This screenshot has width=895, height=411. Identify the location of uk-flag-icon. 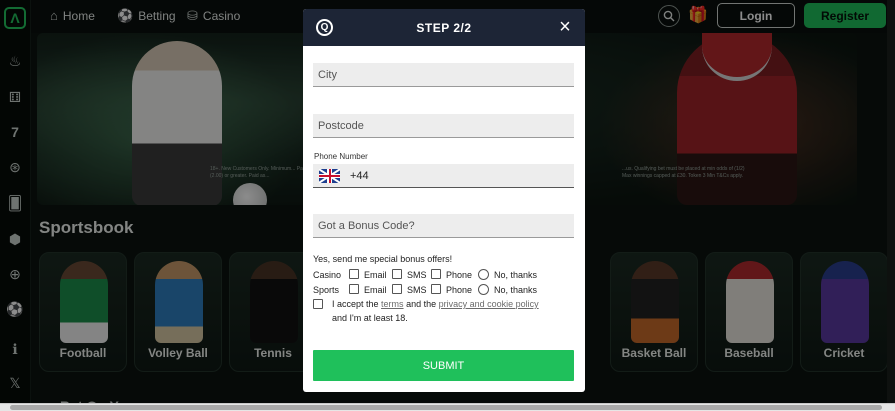
(329, 175).